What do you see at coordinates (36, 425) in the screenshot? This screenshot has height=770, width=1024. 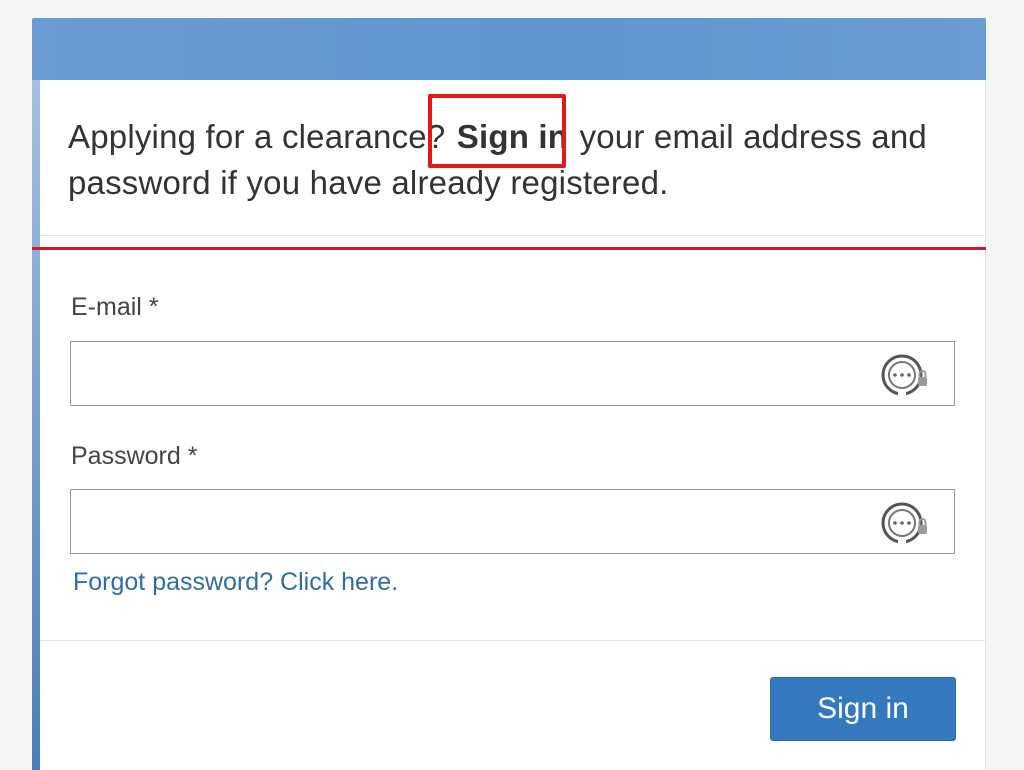 I see `card-left-accent` at bounding box center [36, 425].